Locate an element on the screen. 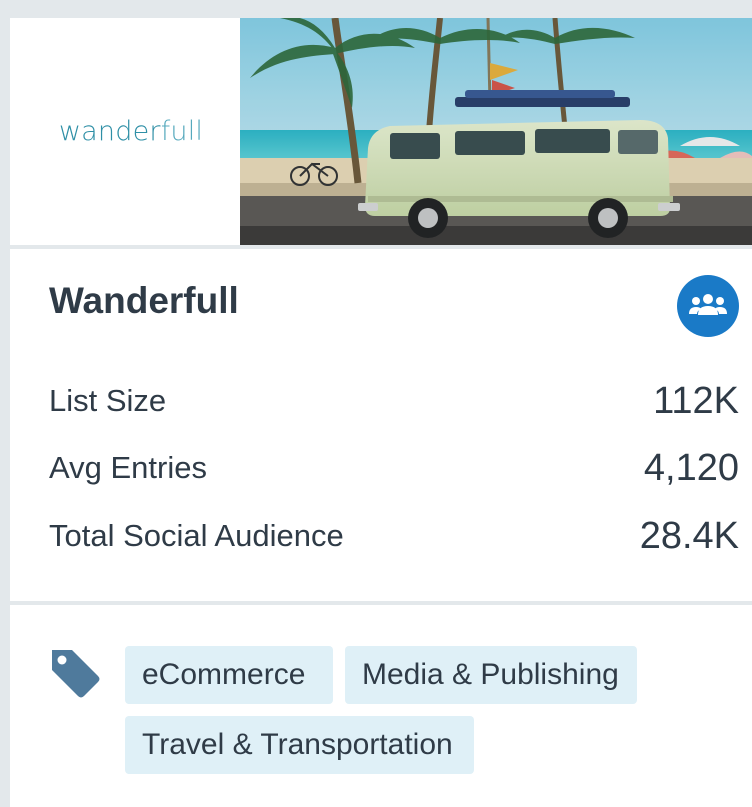 This screenshot has width=752, height=807. stat-label: Avg Entries is located at coordinates (128, 467).